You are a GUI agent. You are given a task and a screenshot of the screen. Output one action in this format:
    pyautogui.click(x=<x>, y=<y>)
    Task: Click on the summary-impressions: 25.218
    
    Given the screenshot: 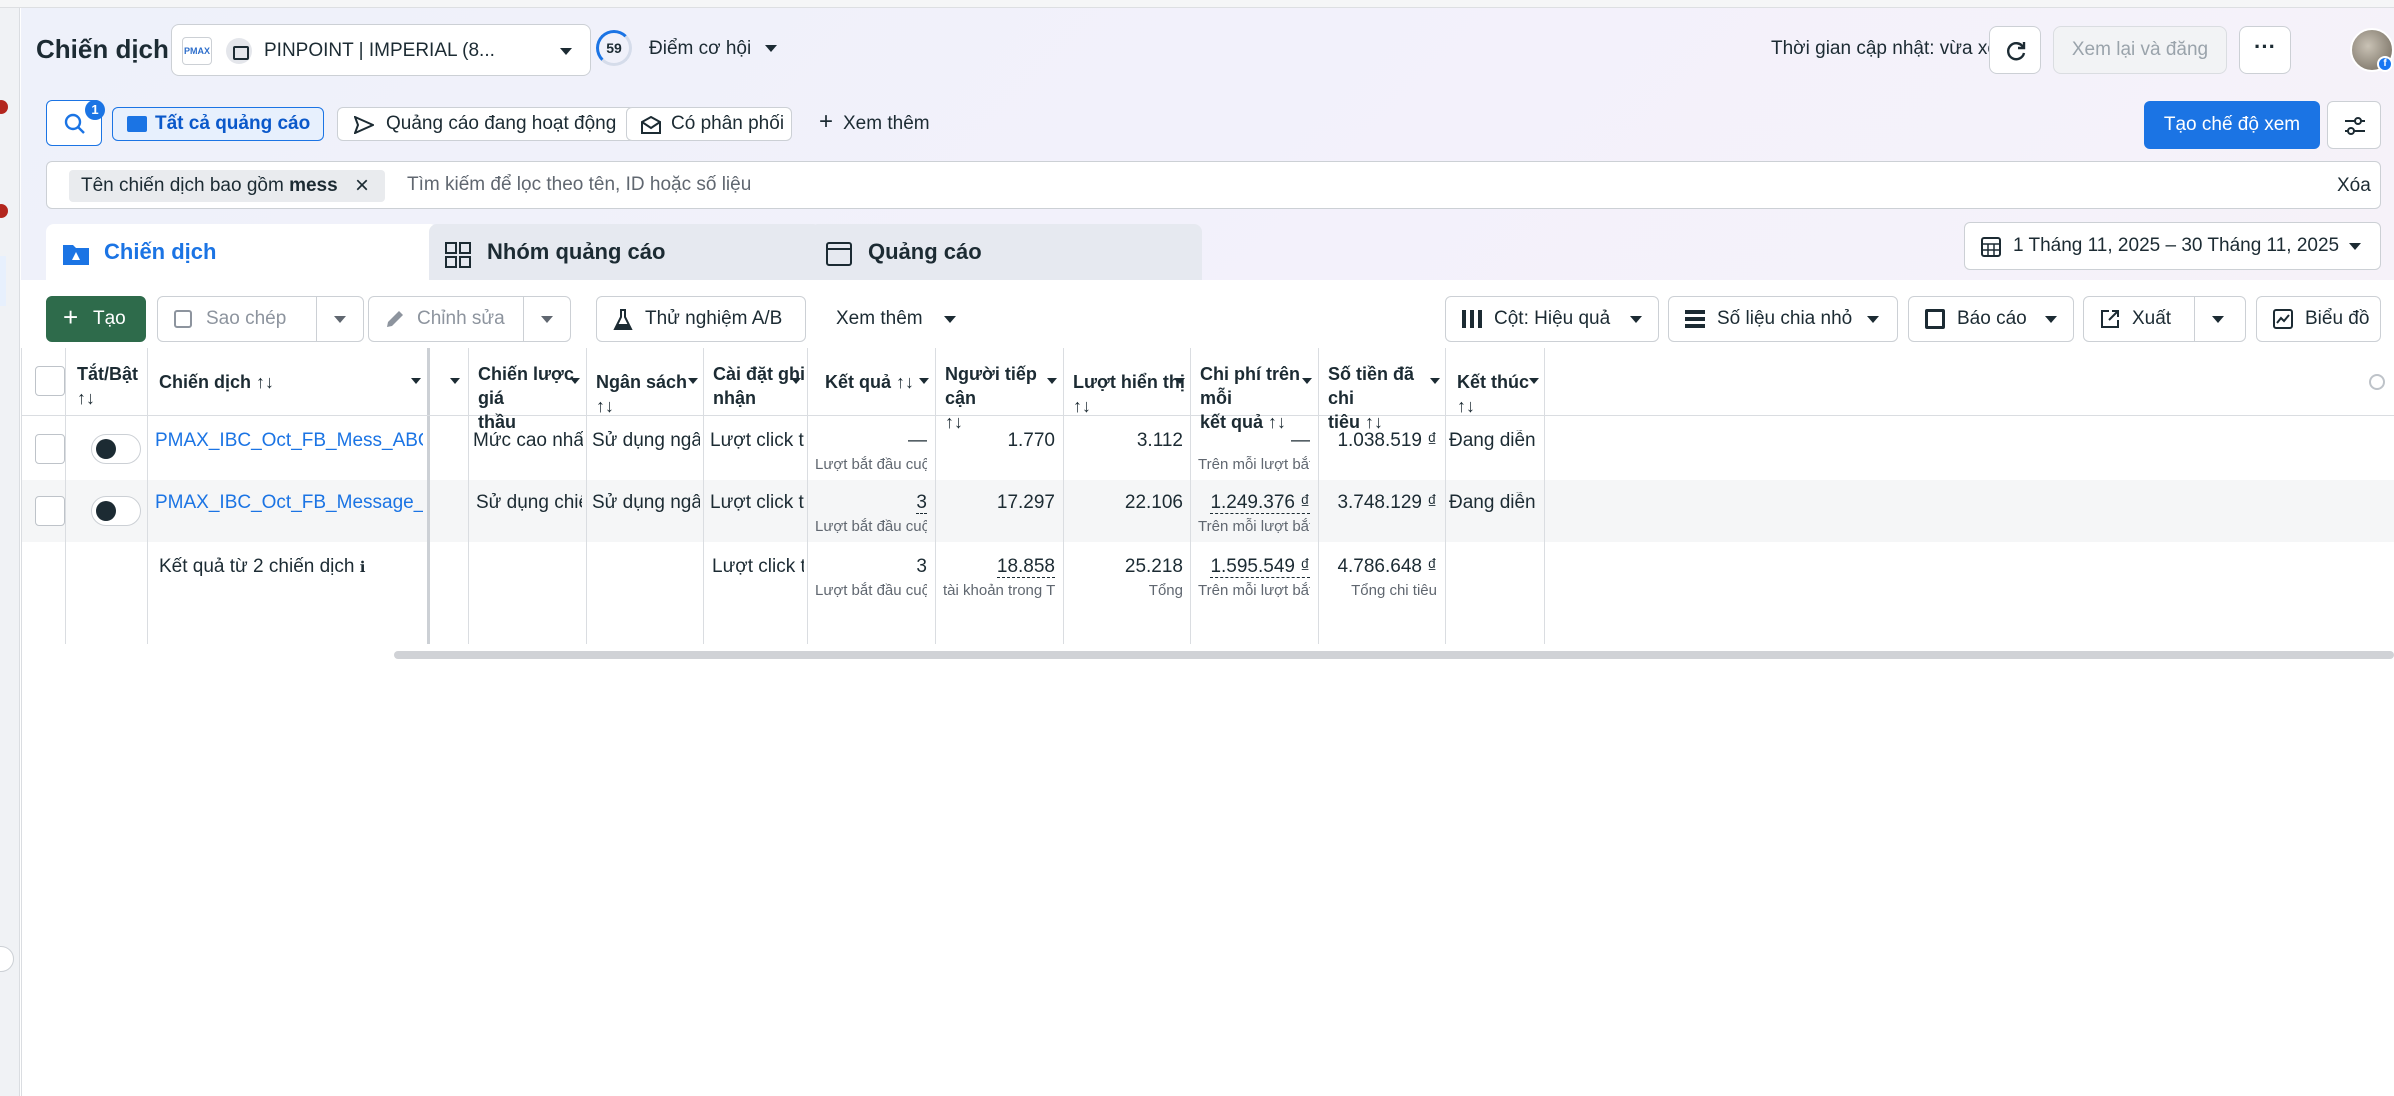 What is the action you would take?
    pyautogui.click(x=1153, y=566)
    